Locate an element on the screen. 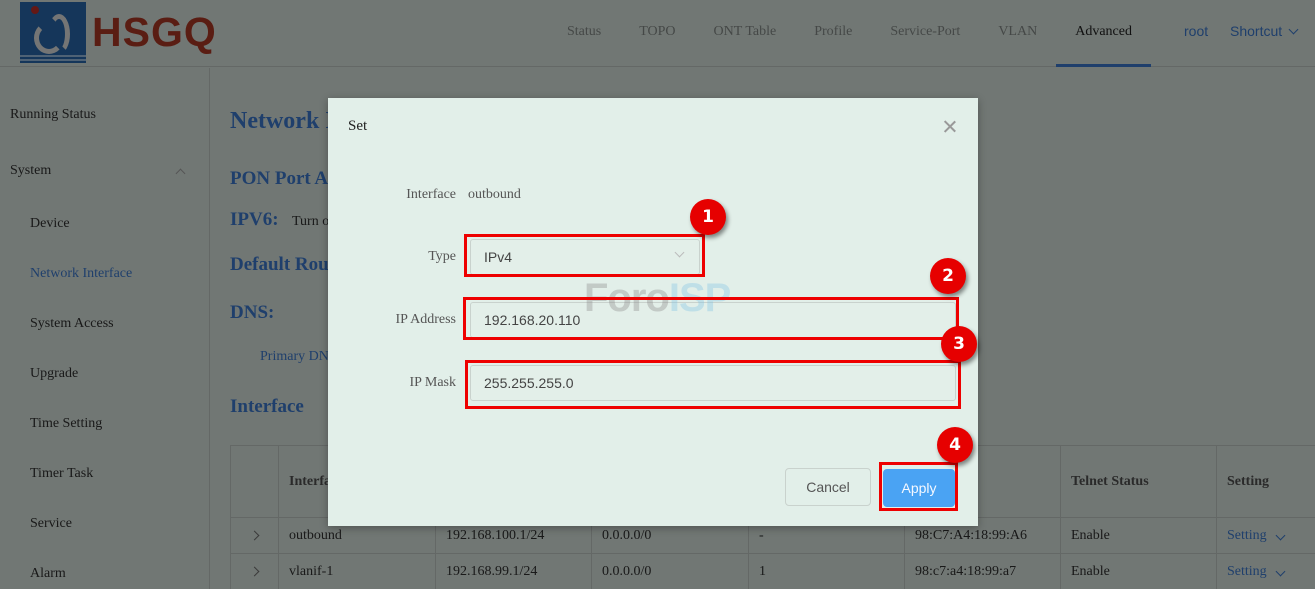 Image resolution: width=1315 pixels, height=589 pixels. step-badge-1: 1 is located at coordinates (708, 217).